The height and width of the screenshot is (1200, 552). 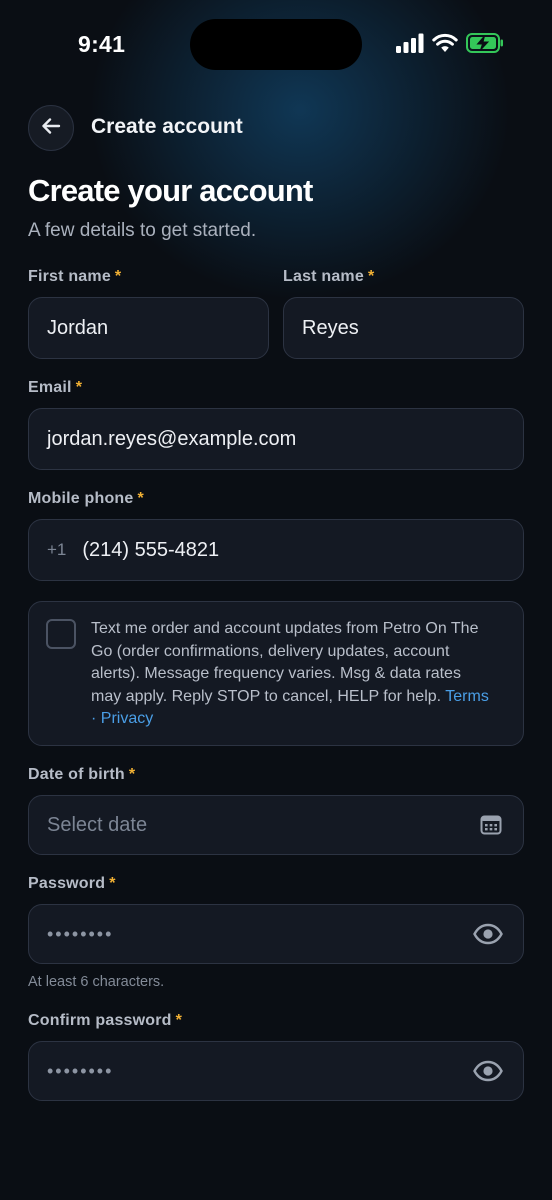 I want to click on status-icons, so click(x=450, y=45).